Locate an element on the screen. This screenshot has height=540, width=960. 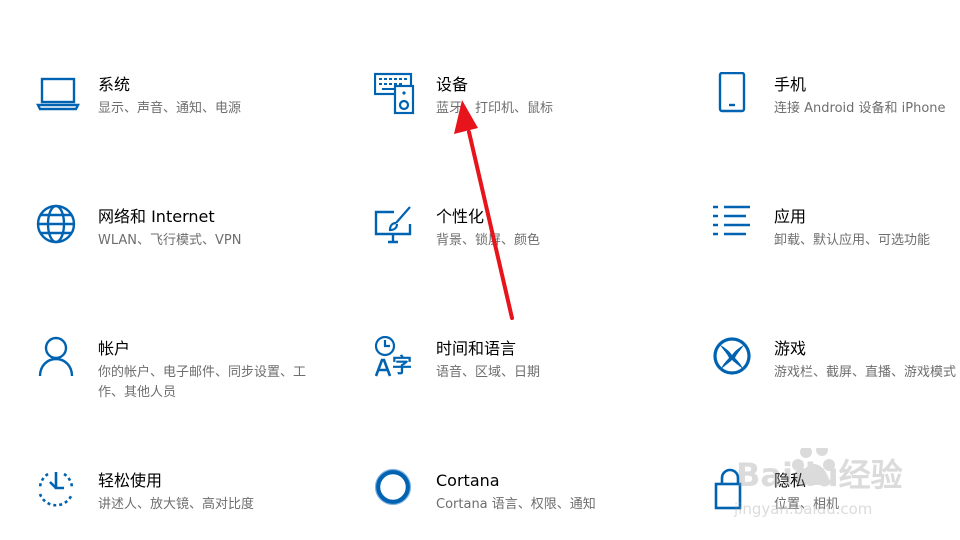
settings-tile-phone: 手机 连接 Android 设备和 iPhone is located at coordinates (836, 102).